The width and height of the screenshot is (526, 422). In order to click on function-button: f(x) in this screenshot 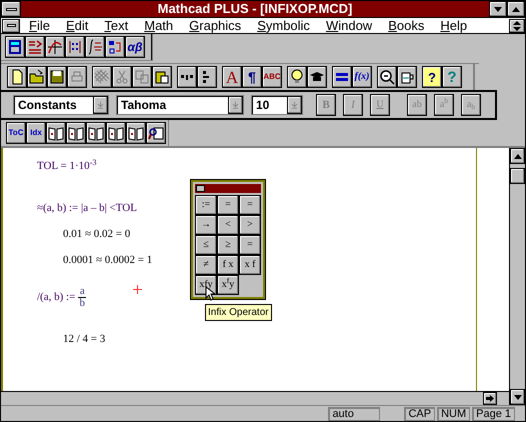, I will do `click(362, 77)`.